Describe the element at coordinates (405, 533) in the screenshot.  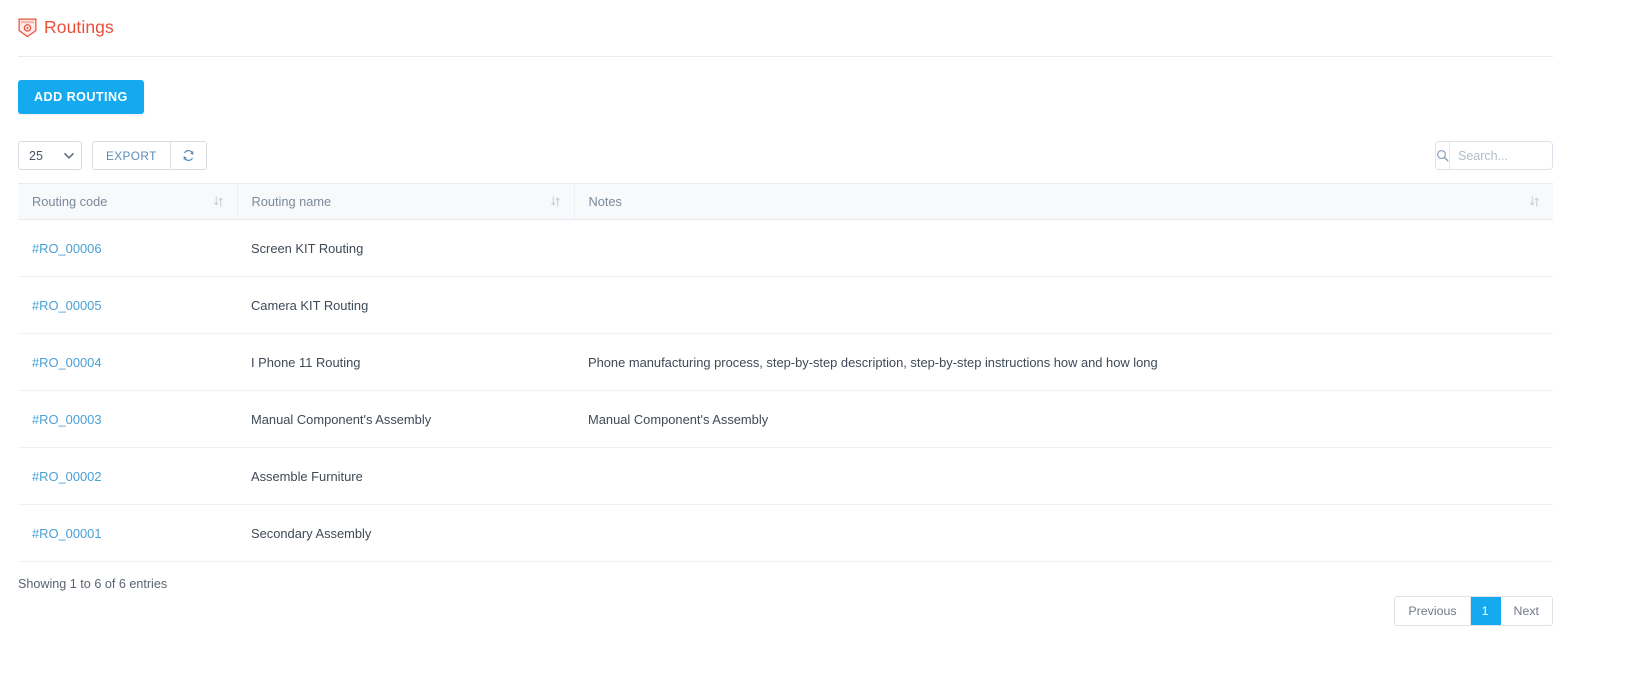
I see `cell-routing-name: Secondary Assembly` at that location.